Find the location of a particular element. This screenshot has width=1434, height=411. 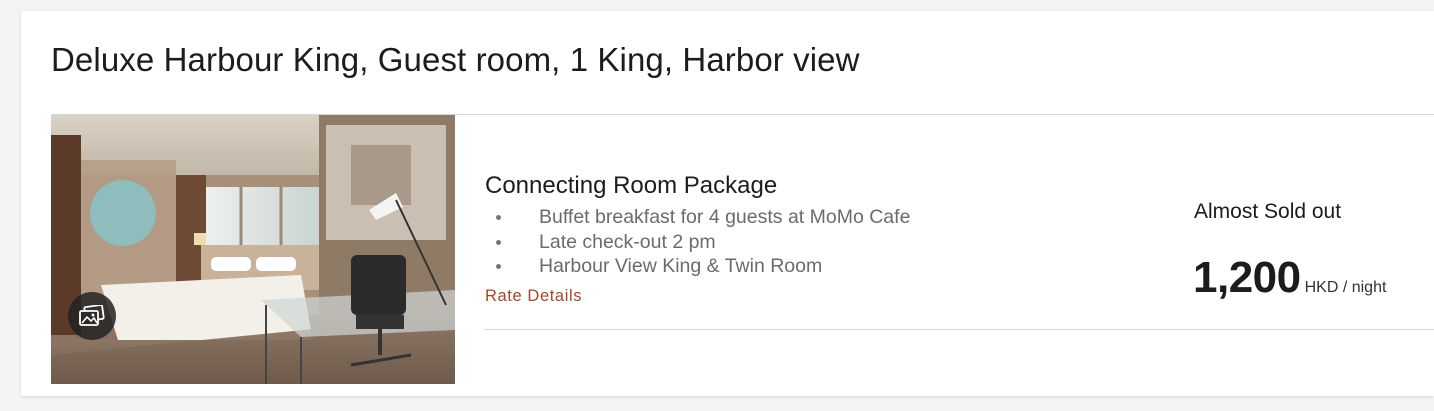

divider is located at coordinates (959, 329).